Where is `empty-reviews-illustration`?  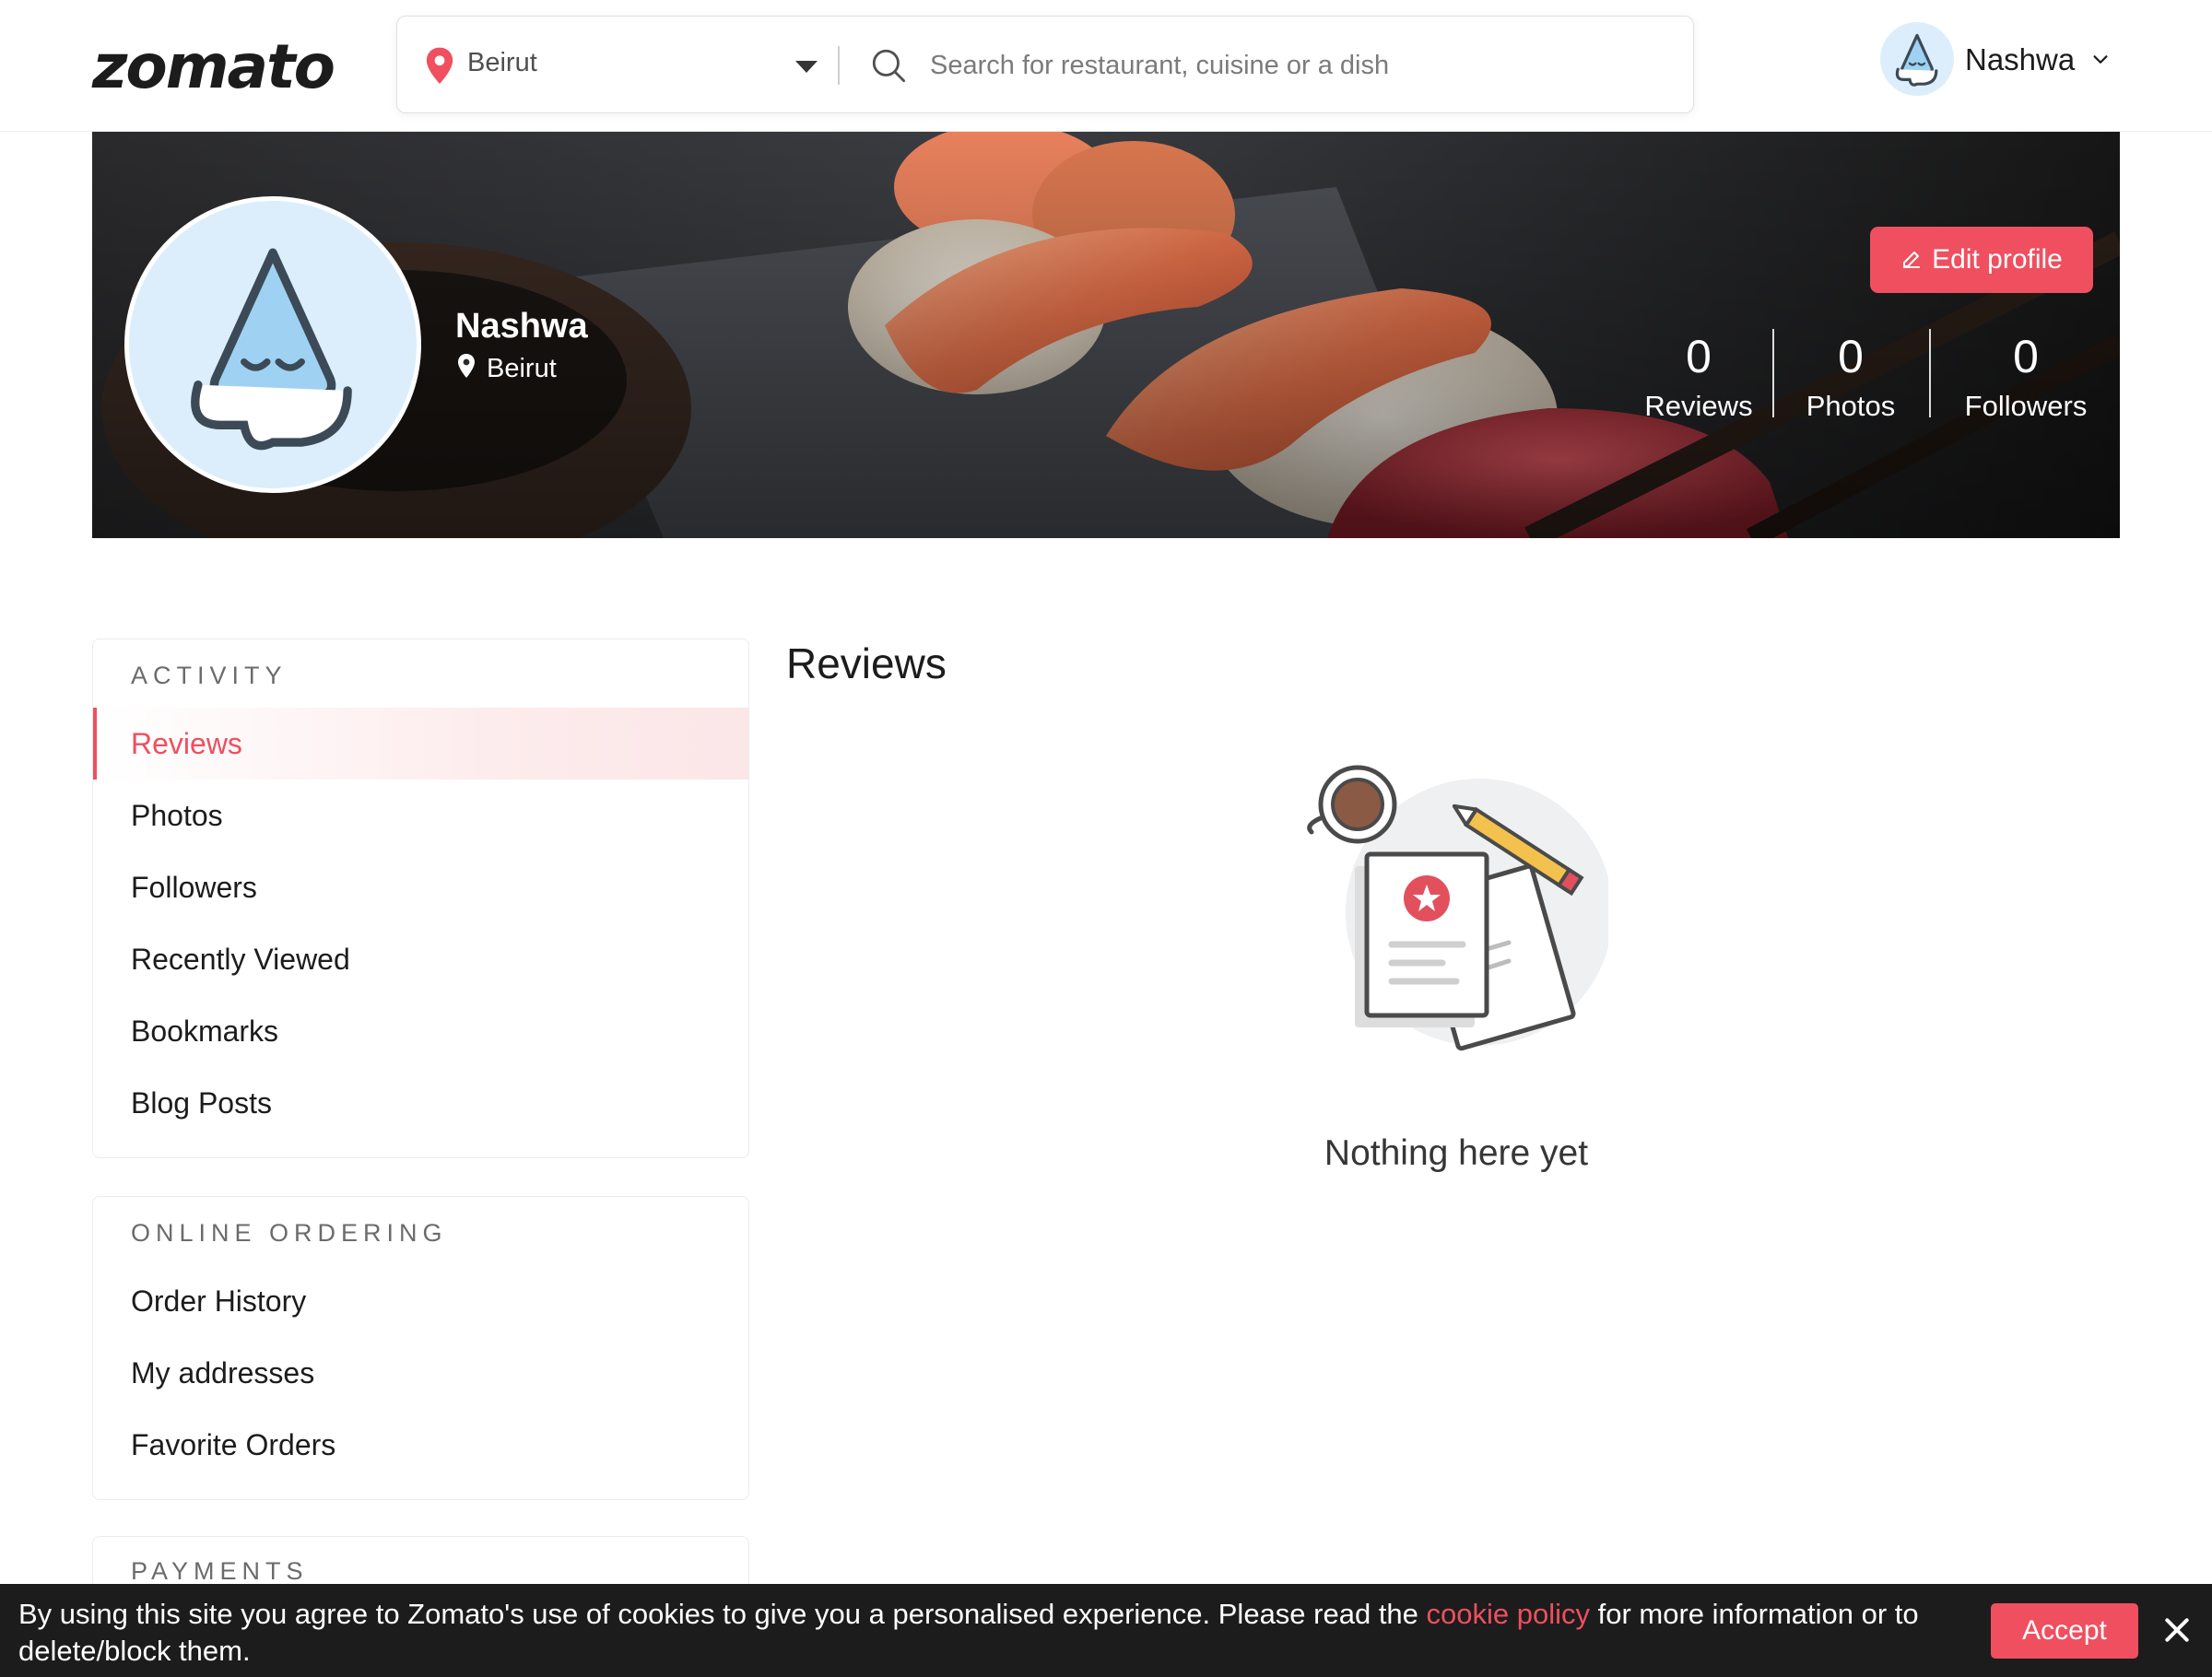
empty-reviews-illustration is located at coordinates (1457, 908).